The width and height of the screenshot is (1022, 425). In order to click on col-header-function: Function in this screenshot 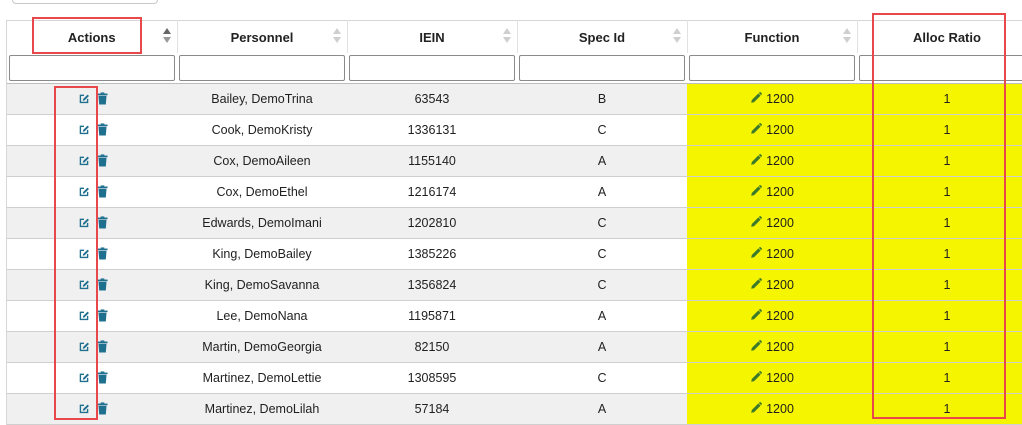, I will do `click(772, 36)`.